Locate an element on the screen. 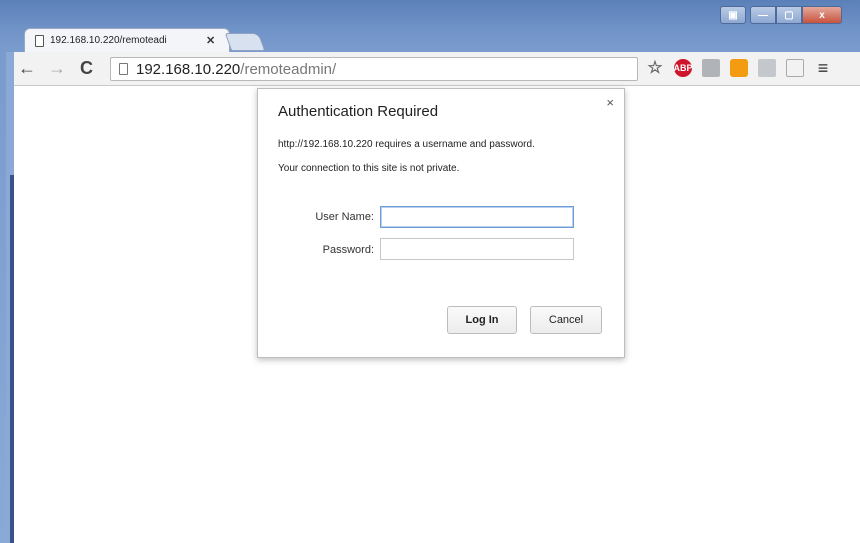 Image resolution: width=860 pixels, height=543 pixels. pdf-extension-icon is located at coordinates (711, 68).